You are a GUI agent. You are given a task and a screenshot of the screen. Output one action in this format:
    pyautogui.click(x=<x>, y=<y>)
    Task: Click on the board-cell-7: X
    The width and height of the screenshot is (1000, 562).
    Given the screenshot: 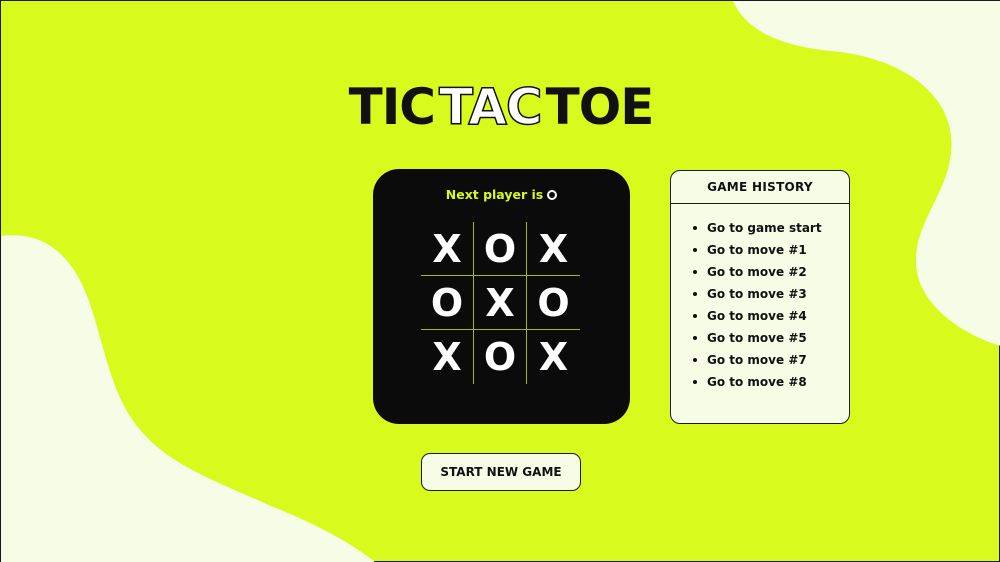 What is the action you would take?
    pyautogui.click(x=447, y=357)
    